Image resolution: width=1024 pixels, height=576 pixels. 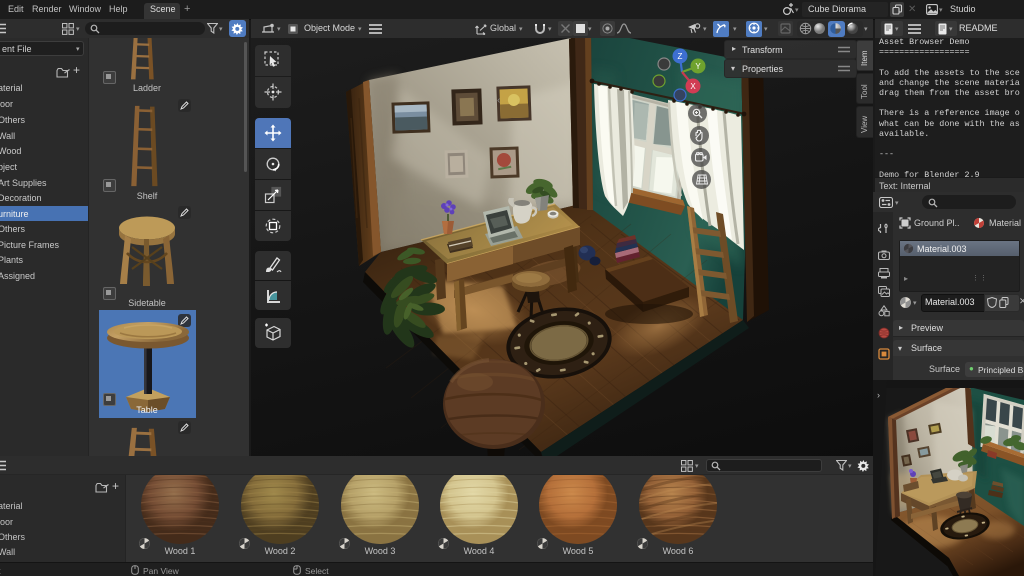 I want to click on svg-text: Y, so click(x=698, y=66).